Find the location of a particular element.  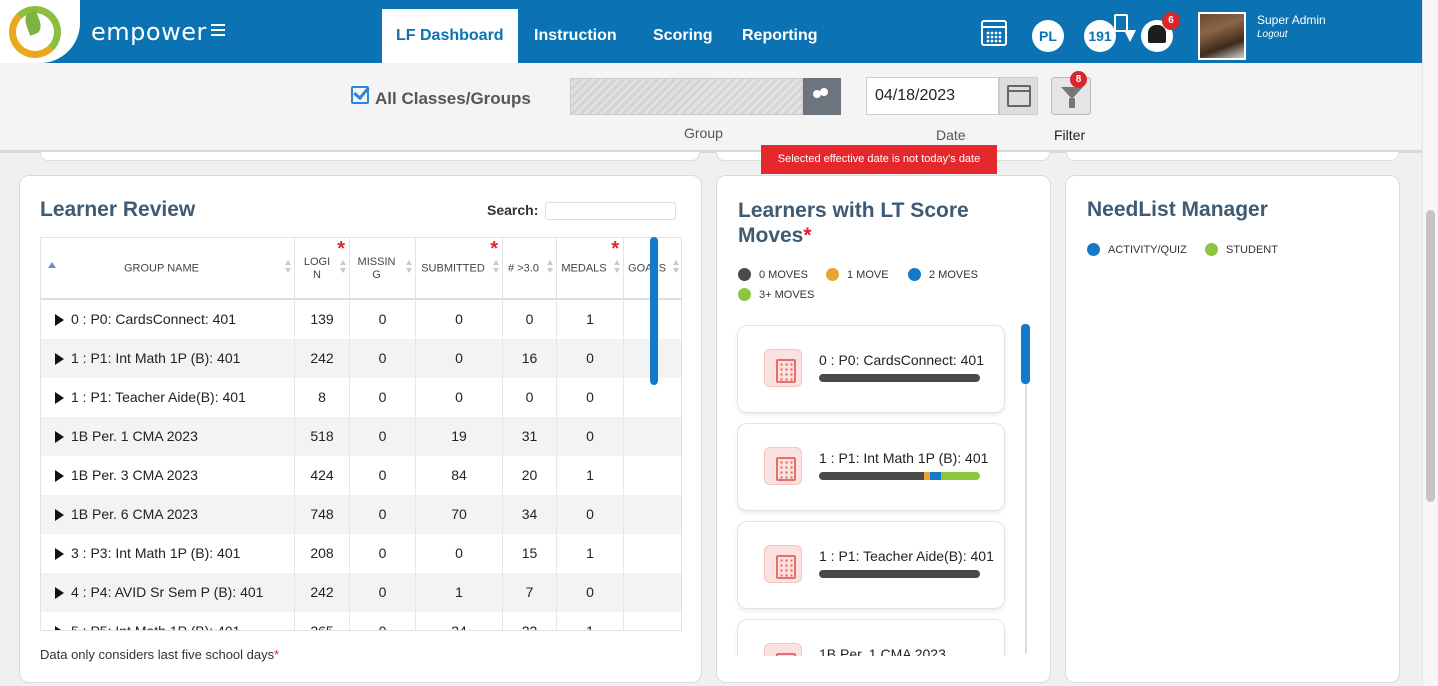

brand-name: empower is located at coordinates (149, 32).